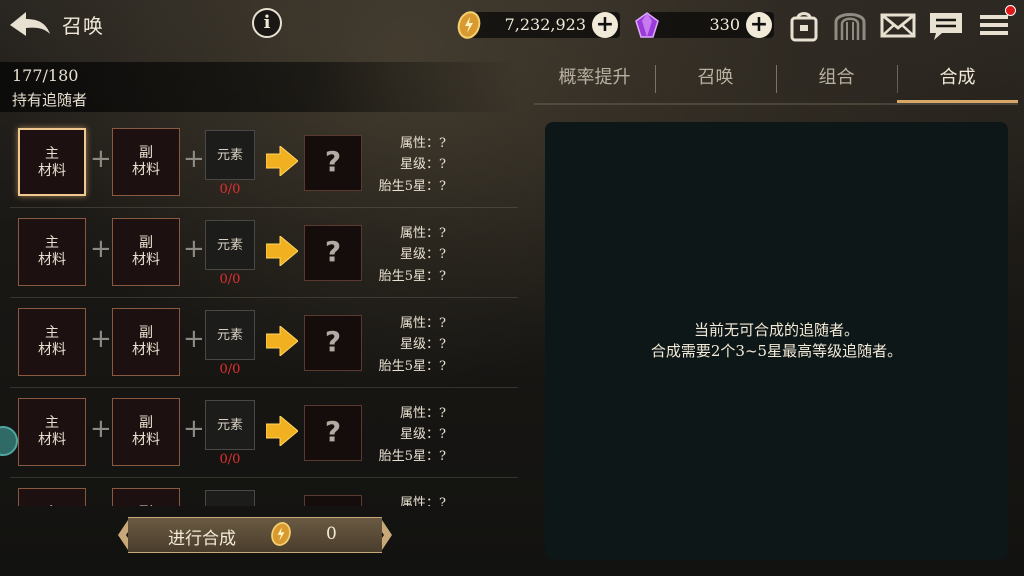 The image size is (1024, 576). I want to click on synthesize-cost: 0, so click(331, 534).